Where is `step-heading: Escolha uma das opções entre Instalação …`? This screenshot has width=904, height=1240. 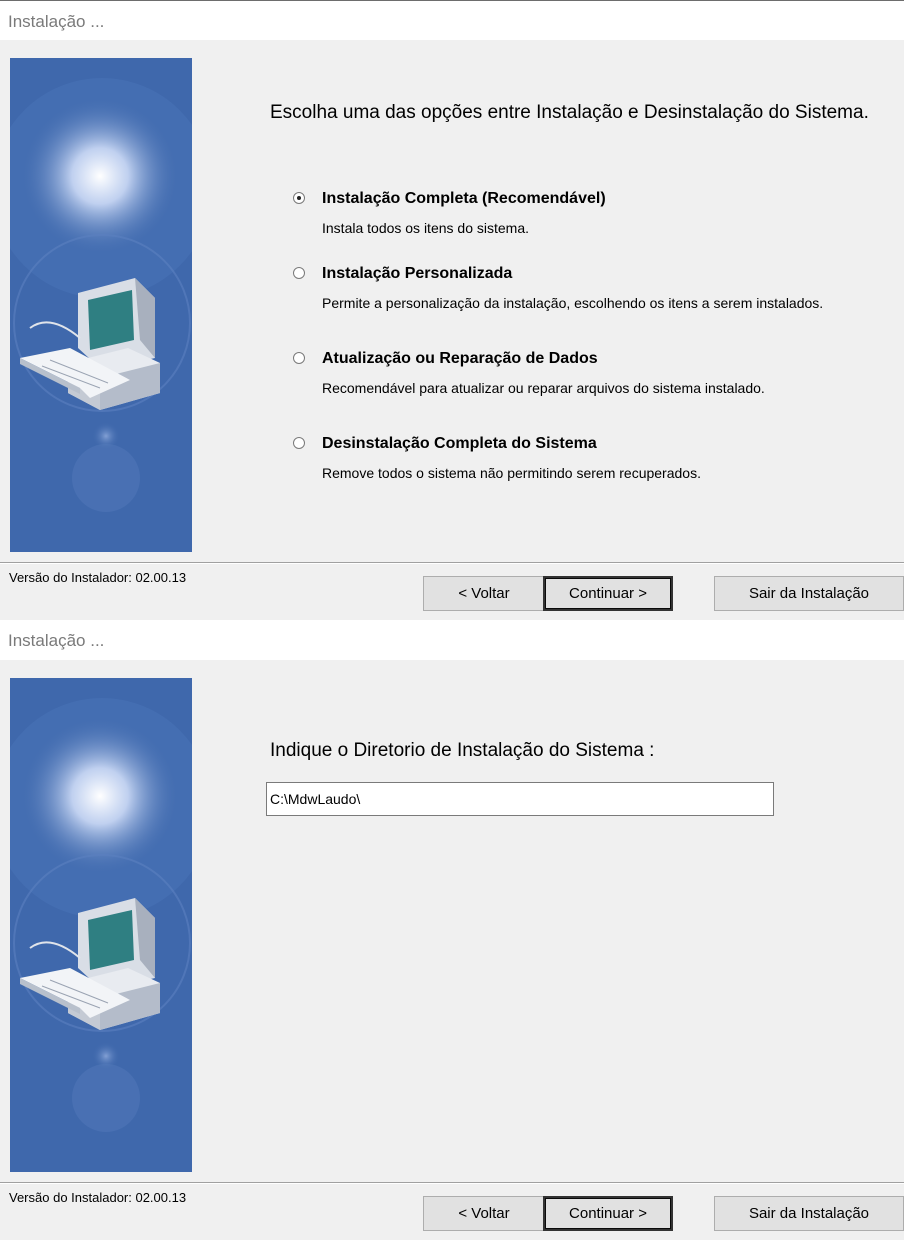 step-heading: Escolha uma das opções entre Instalação … is located at coordinates (569, 112).